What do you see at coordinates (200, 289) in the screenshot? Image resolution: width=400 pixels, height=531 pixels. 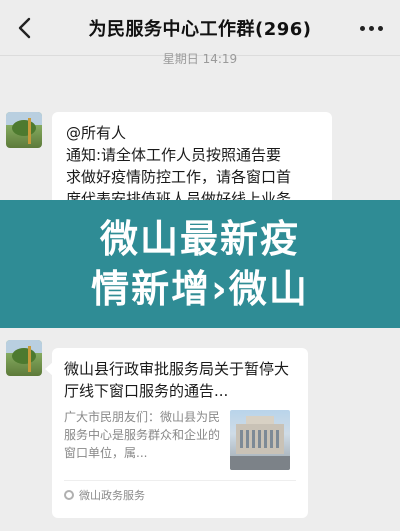 I see `banner-line-2: 情新增›微山` at bounding box center [200, 289].